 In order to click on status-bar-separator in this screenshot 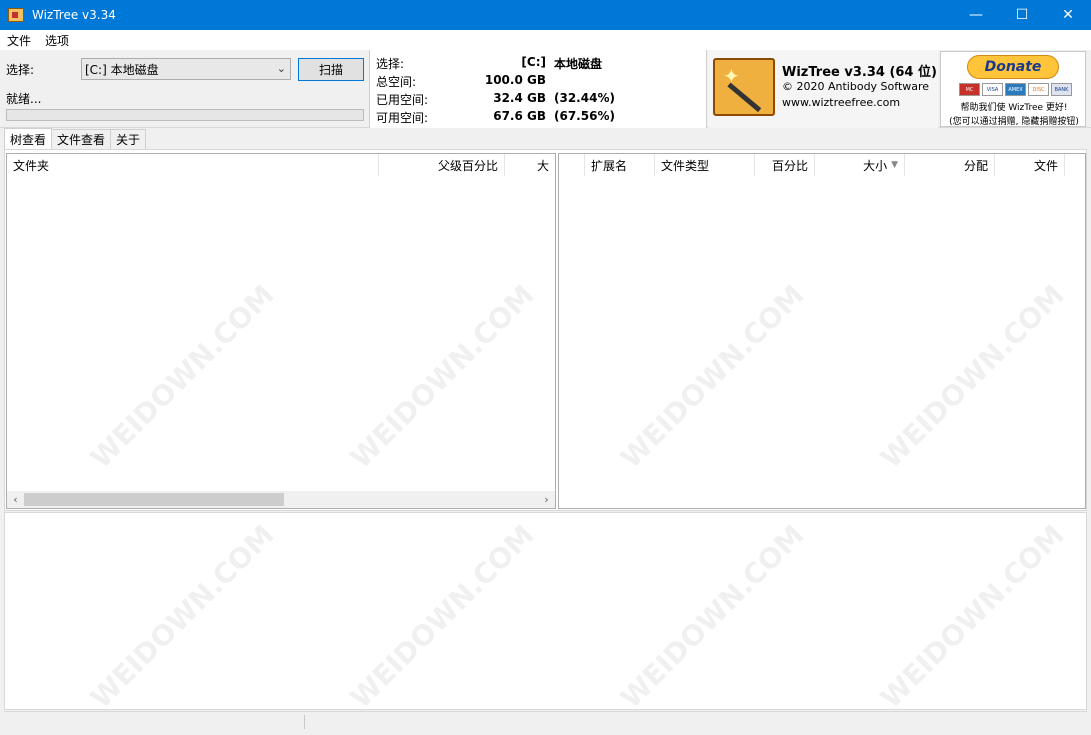, I will do `click(304, 722)`.